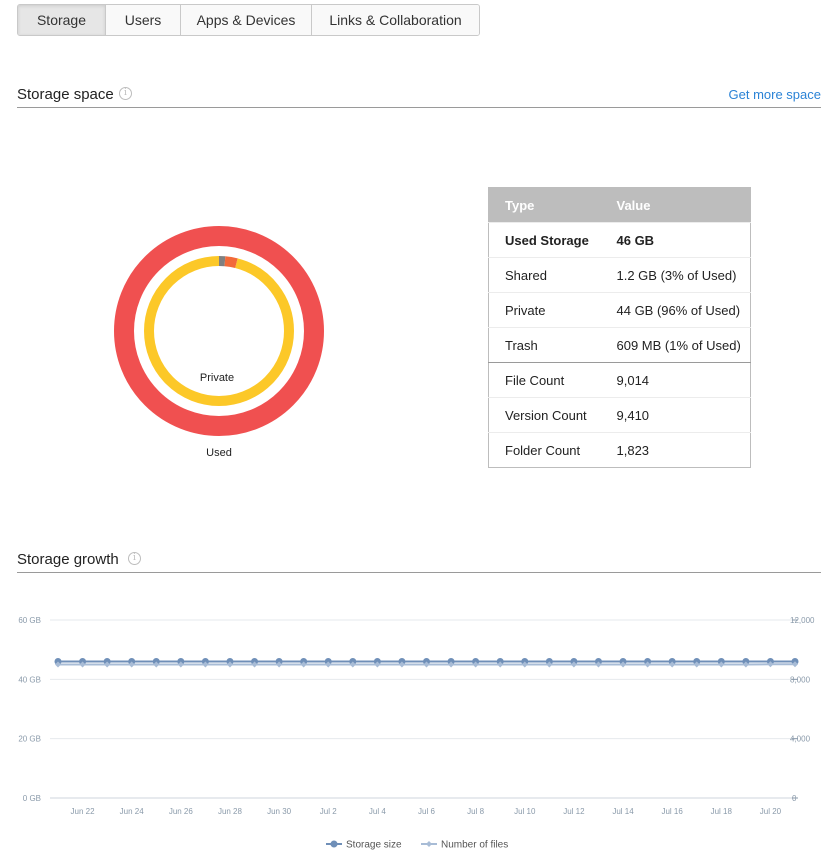 The height and width of the screenshot is (865, 838). What do you see at coordinates (219, 342) in the screenshot?
I see `storage-donut-chart: Private Used` at bounding box center [219, 342].